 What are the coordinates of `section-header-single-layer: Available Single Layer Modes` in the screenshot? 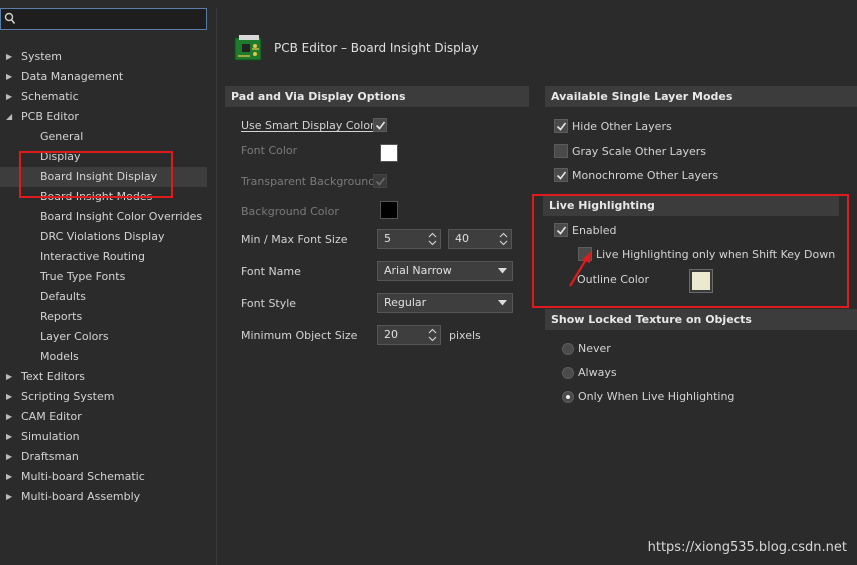 It's located at (701, 96).